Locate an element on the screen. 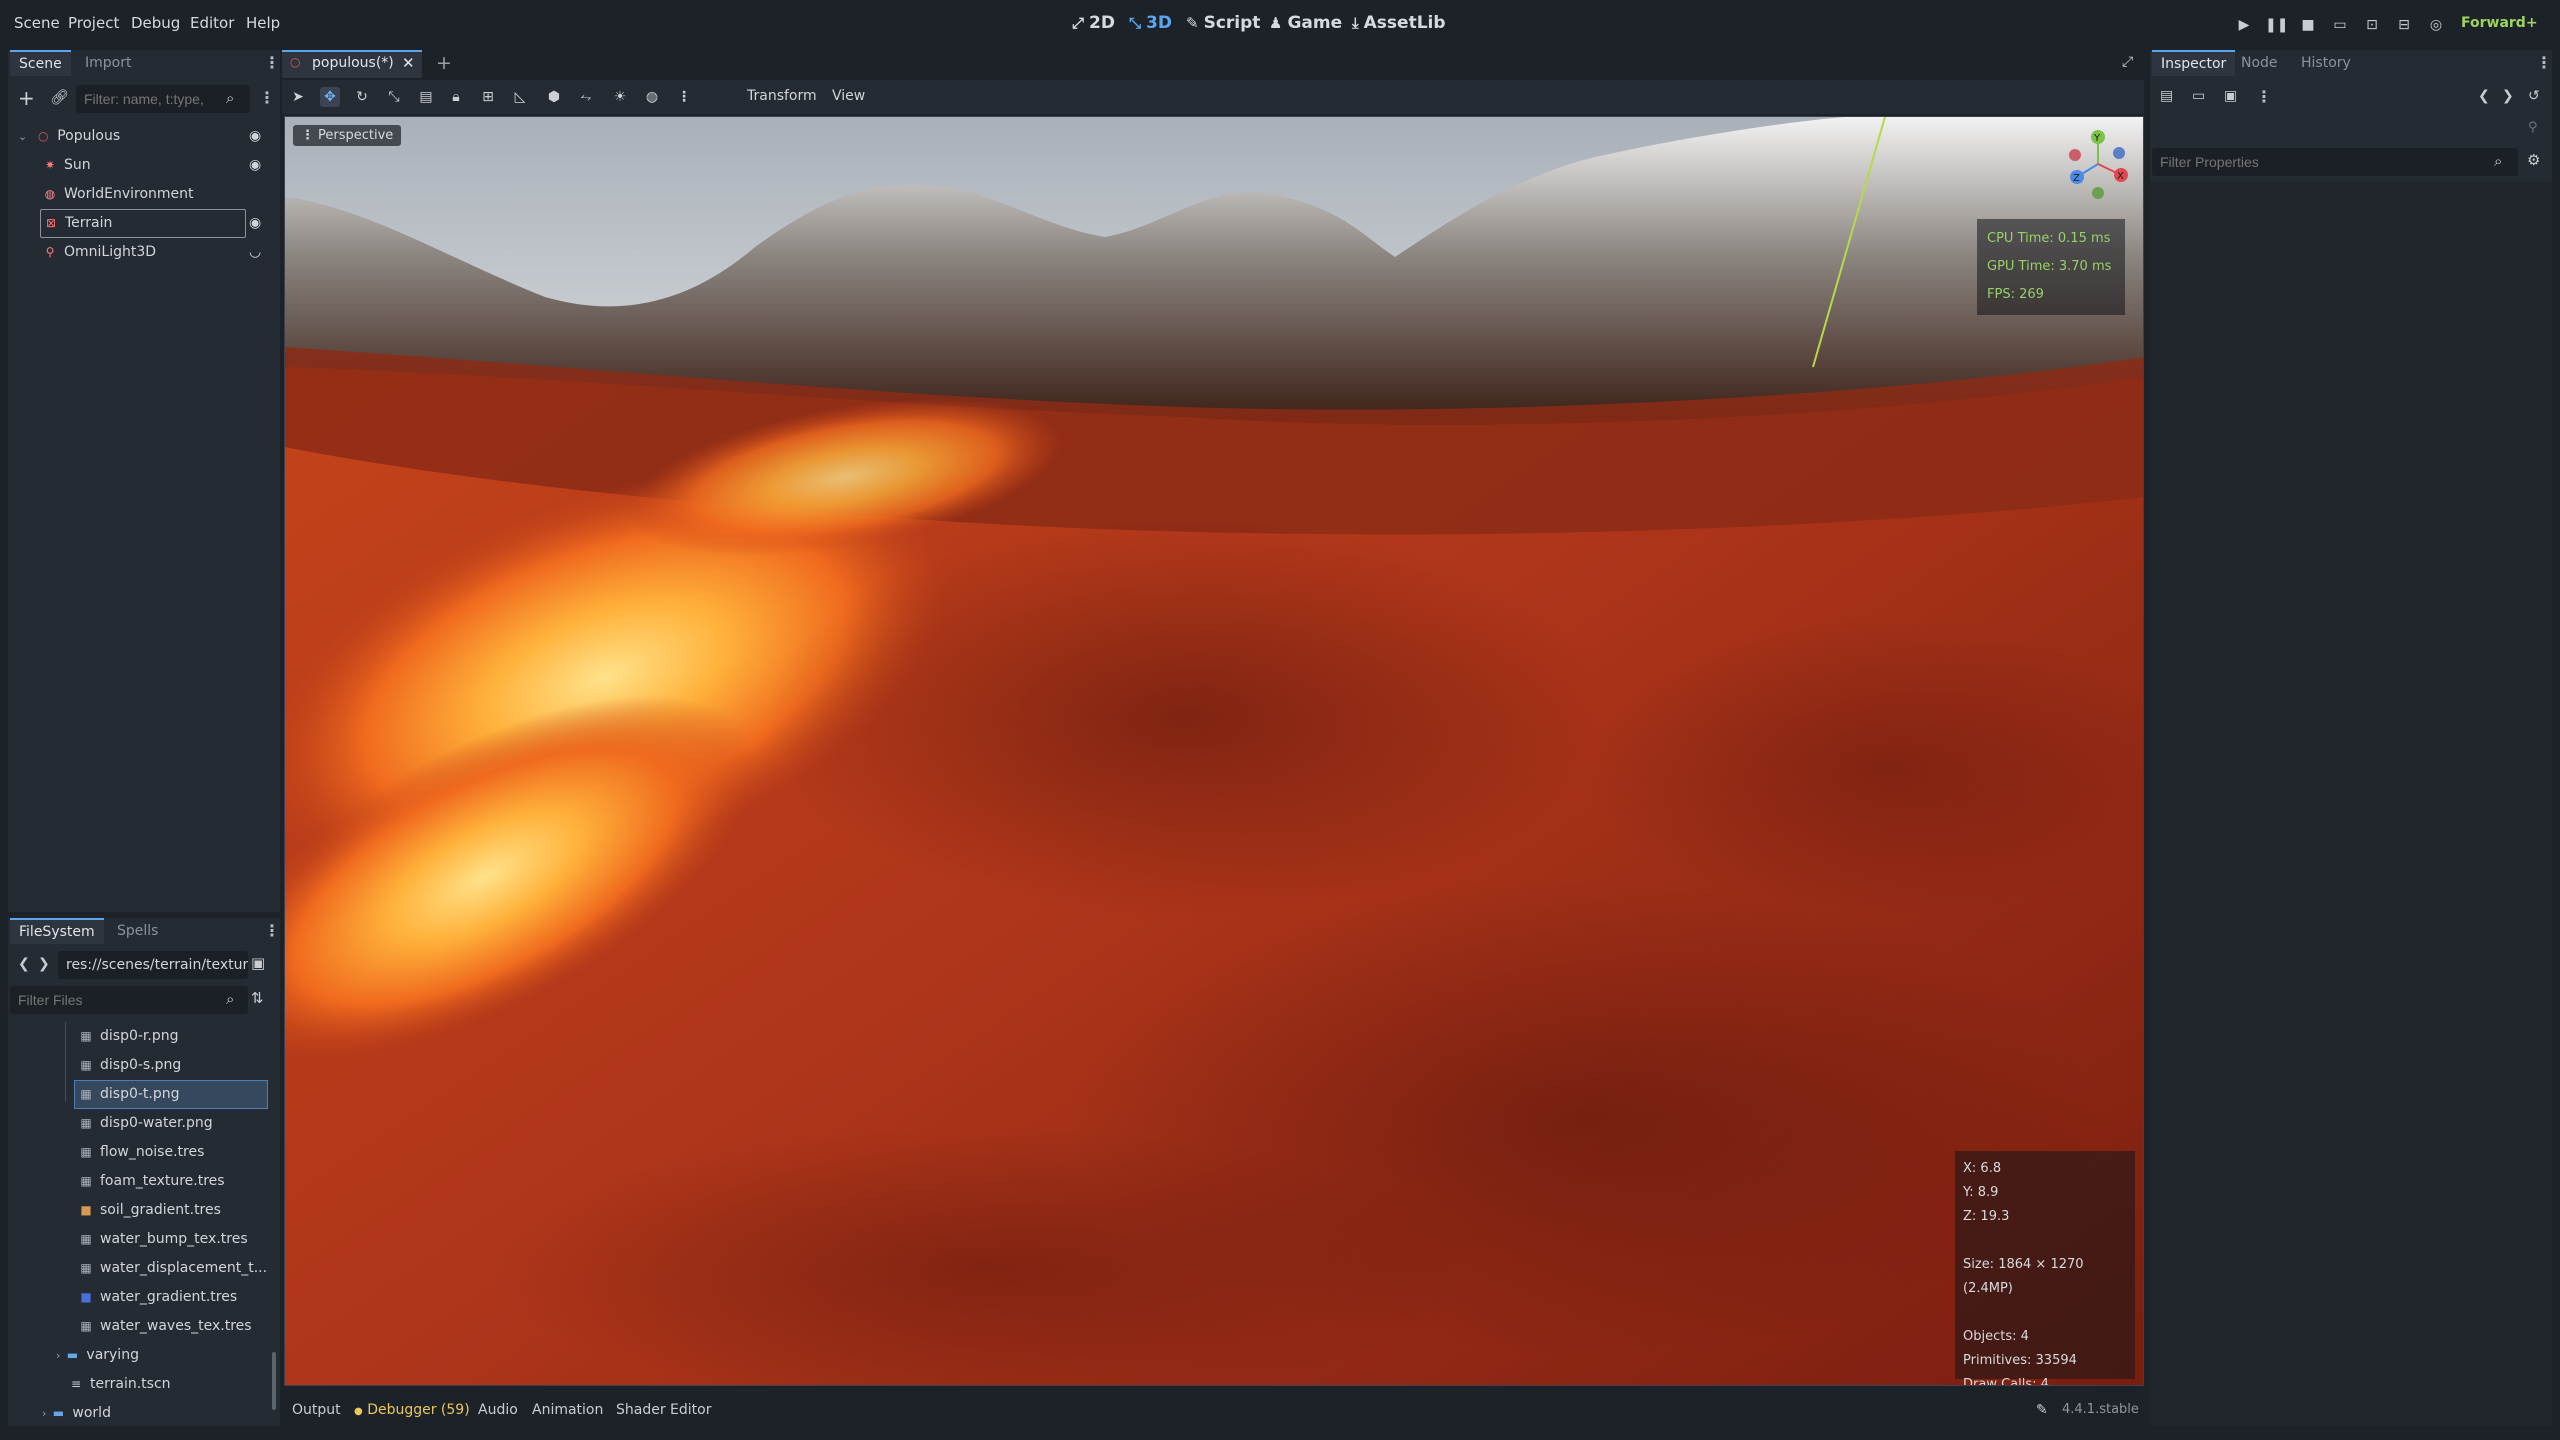 The image size is (2560, 1440). tab-import: Import is located at coordinates (108, 63).